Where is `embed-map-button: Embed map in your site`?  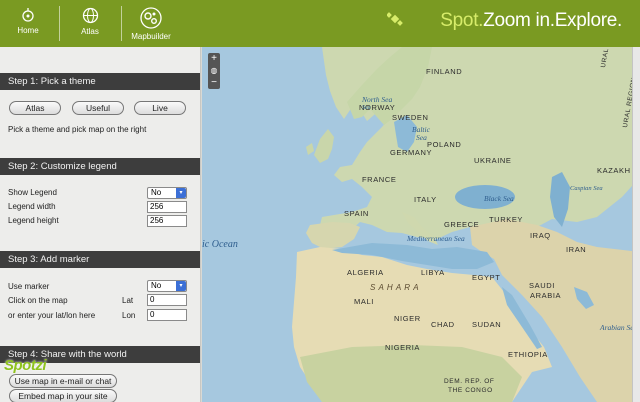 embed-map-button: Embed map in your site is located at coordinates (63, 395).